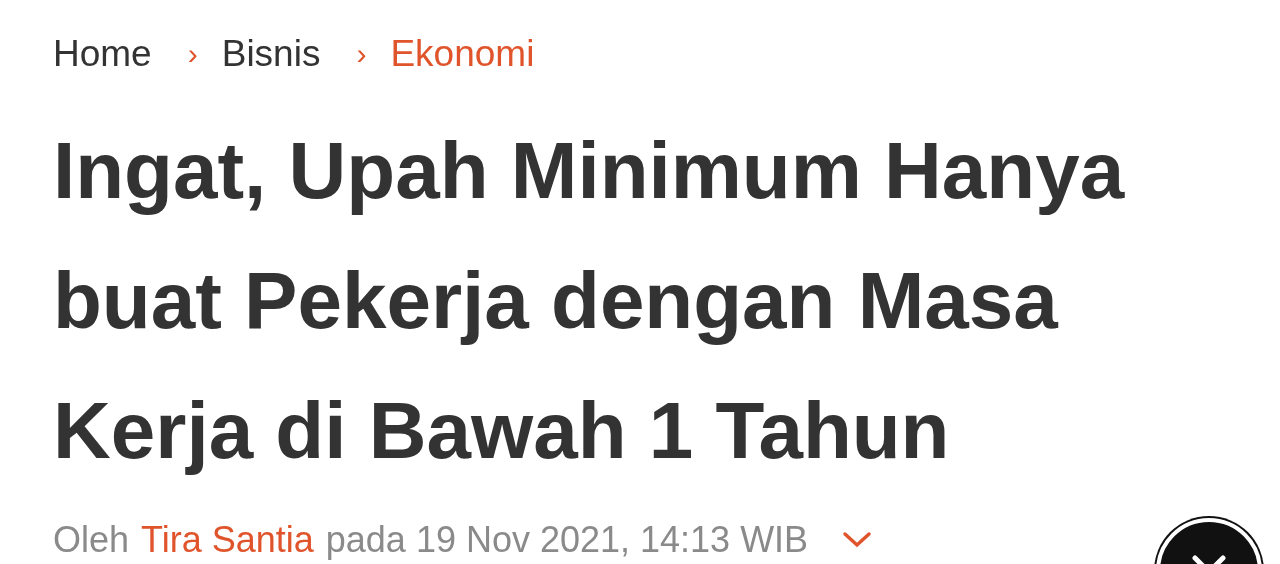 The height and width of the screenshot is (564, 1280). I want to click on publish-date: pada 19 Nov 2021, 14:13 WIB, so click(567, 540).